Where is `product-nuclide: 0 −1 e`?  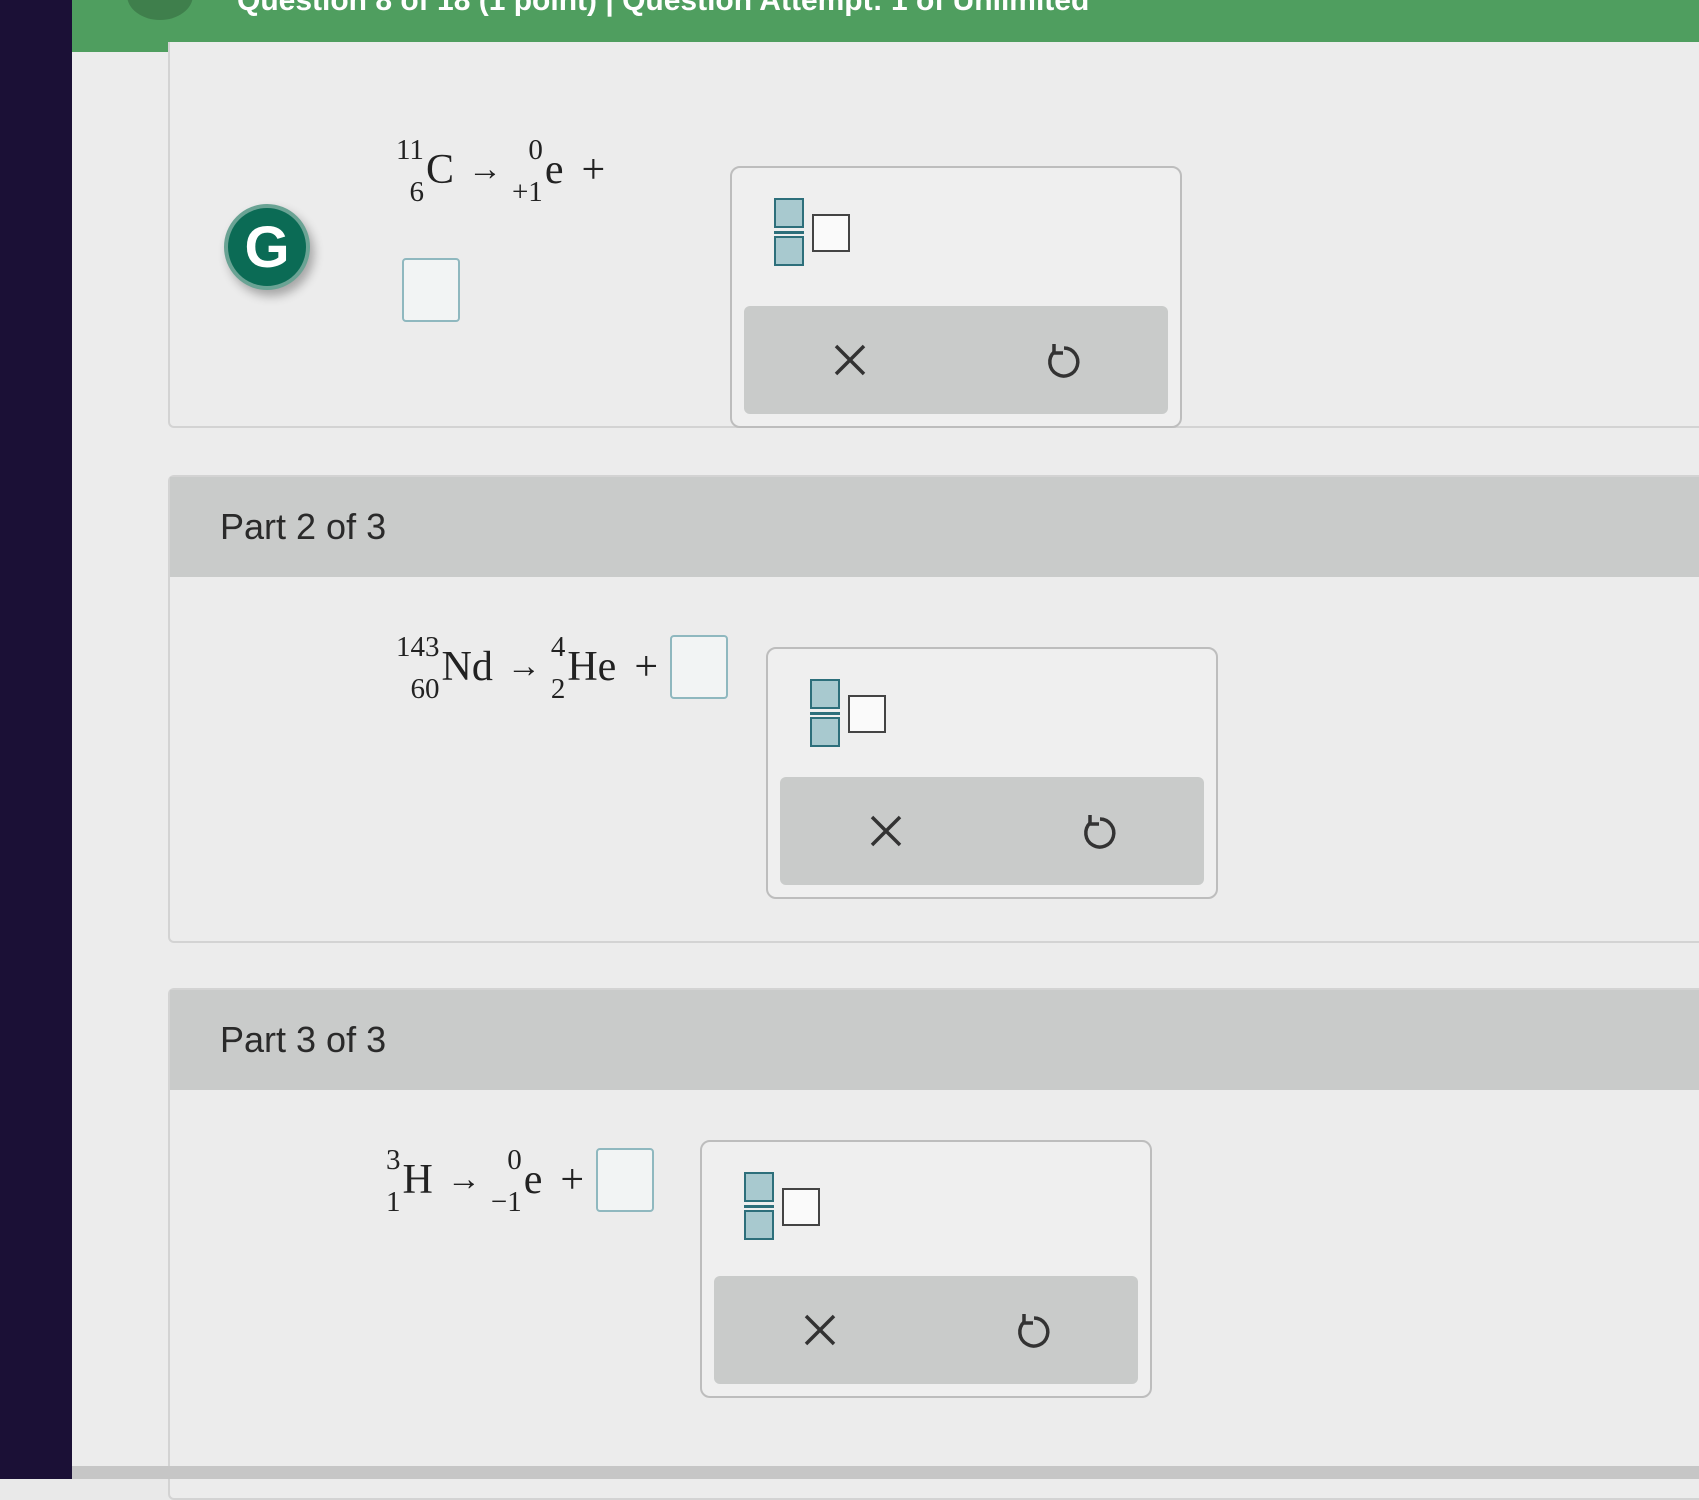
product-nuclide: 0 −1 e is located at coordinates (516, 1181).